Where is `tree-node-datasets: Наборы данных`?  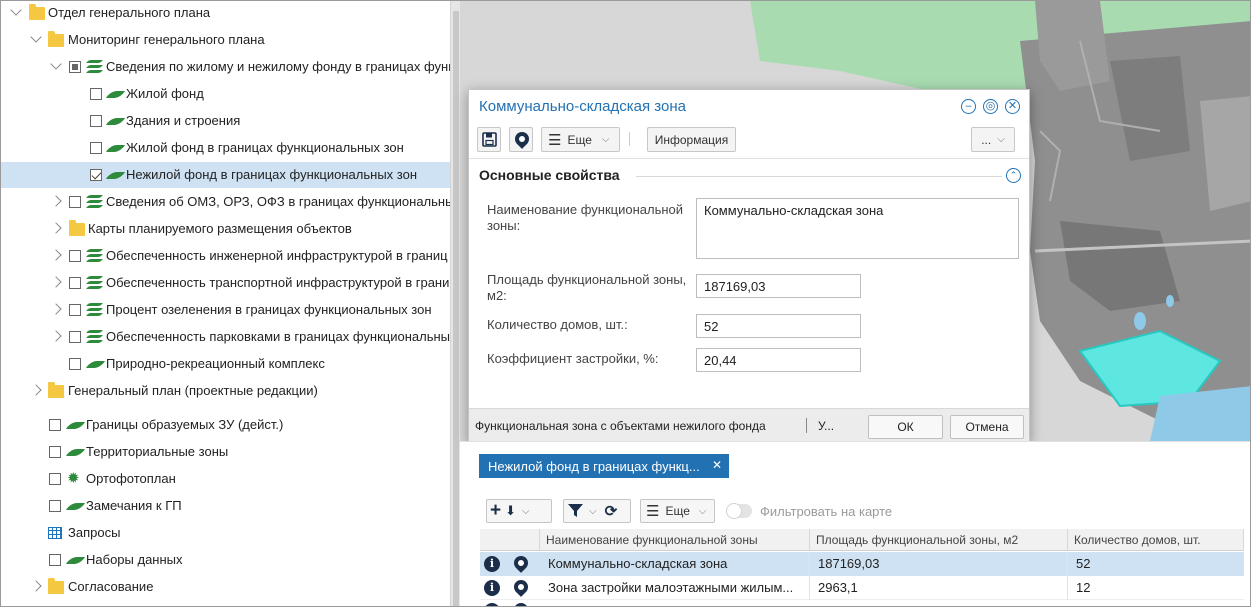 tree-node-datasets: Наборы данных is located at coordinates (225, 560).